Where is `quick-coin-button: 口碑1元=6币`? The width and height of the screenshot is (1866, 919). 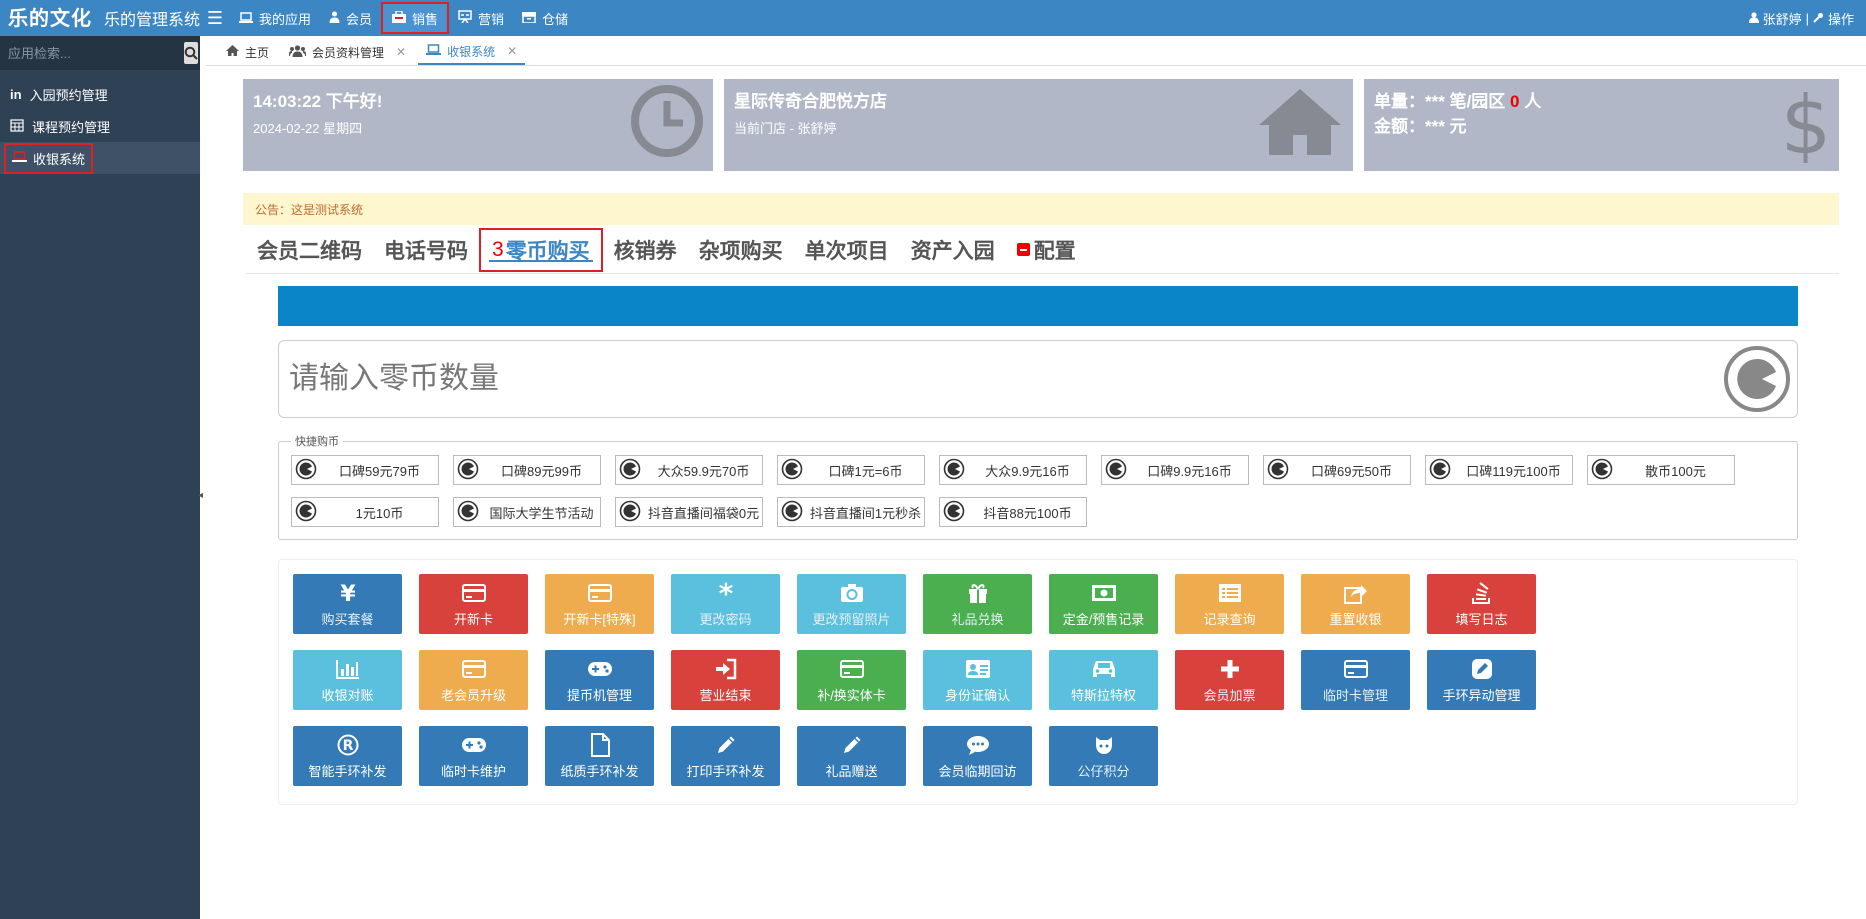 quick-coin-button: 口碑1元=6币 is located at coordinates (851, 470).